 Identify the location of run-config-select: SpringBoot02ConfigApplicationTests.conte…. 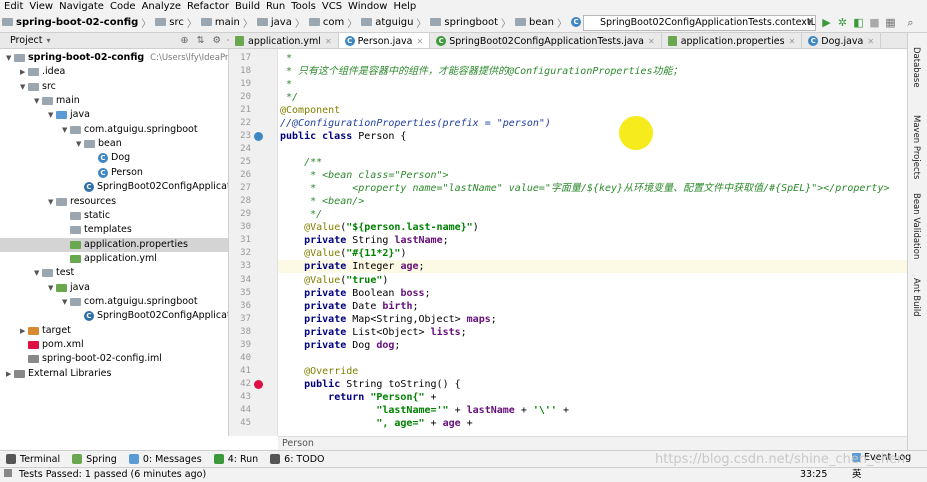
(699, 23).